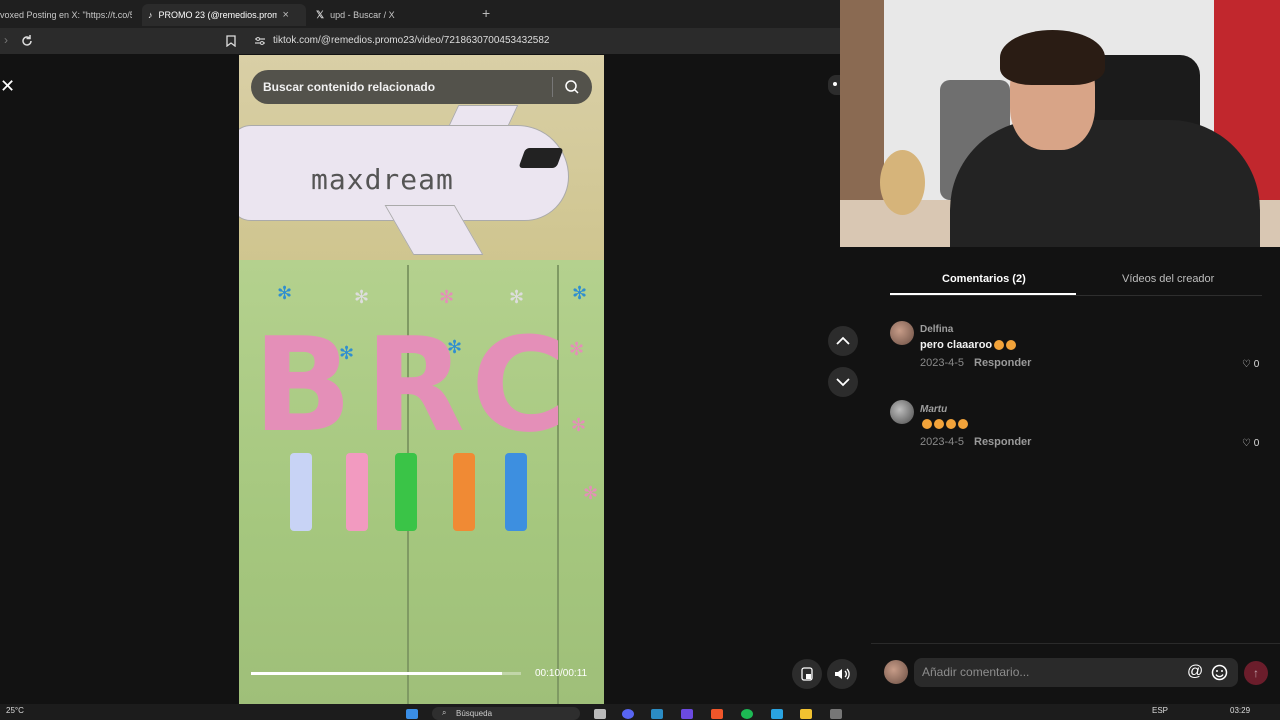 The height and width of the screenshot is (720, 1280). I want to click on mention-icon: @, so click(1195, 672).